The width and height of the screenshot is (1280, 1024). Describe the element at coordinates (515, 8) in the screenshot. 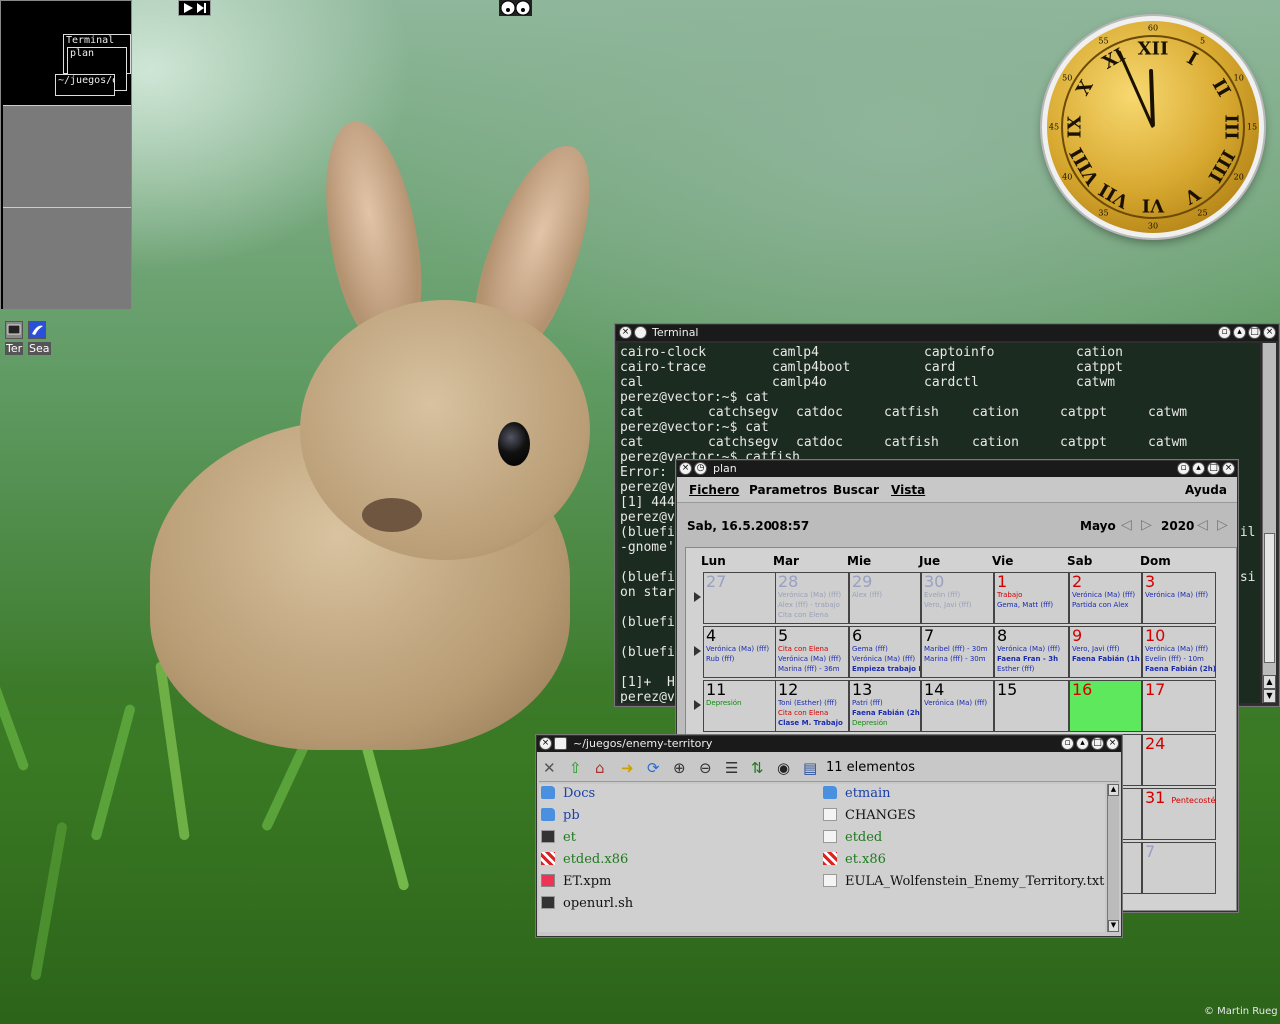

I see `xeyes-icon` at that location.